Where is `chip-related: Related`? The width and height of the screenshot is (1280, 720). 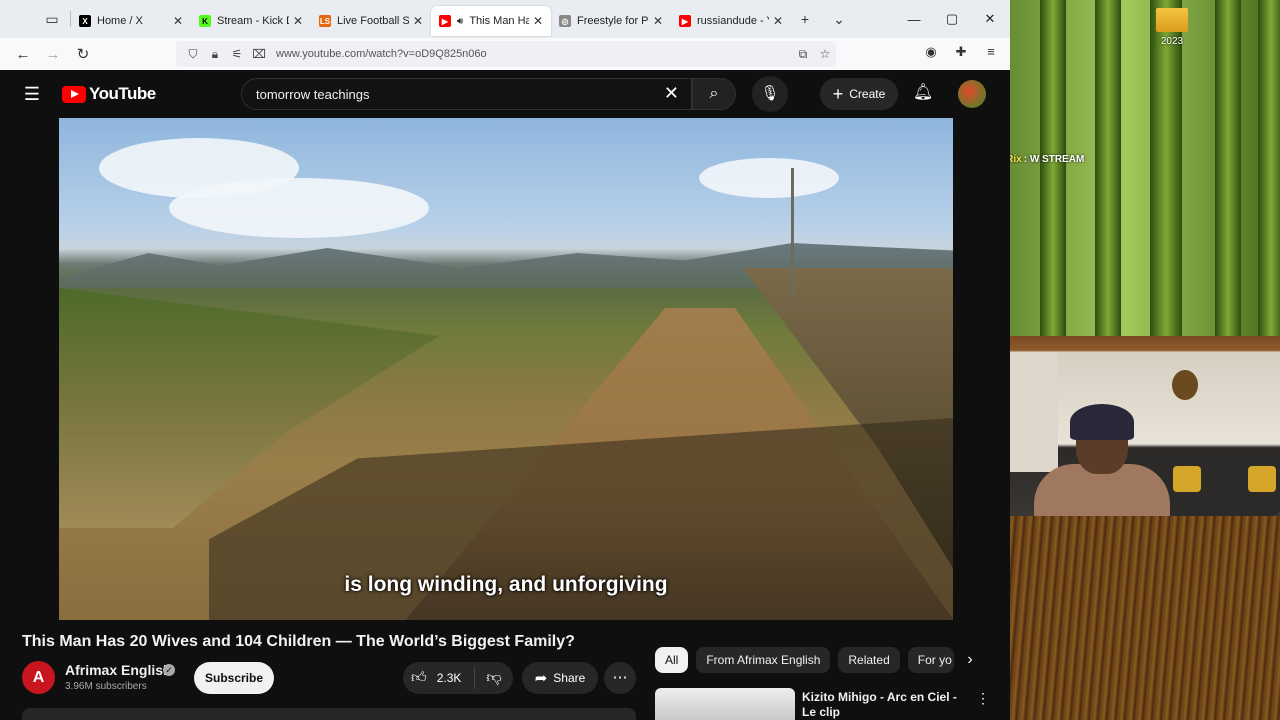
chip-related: Related is located at coordinates (869, 660).